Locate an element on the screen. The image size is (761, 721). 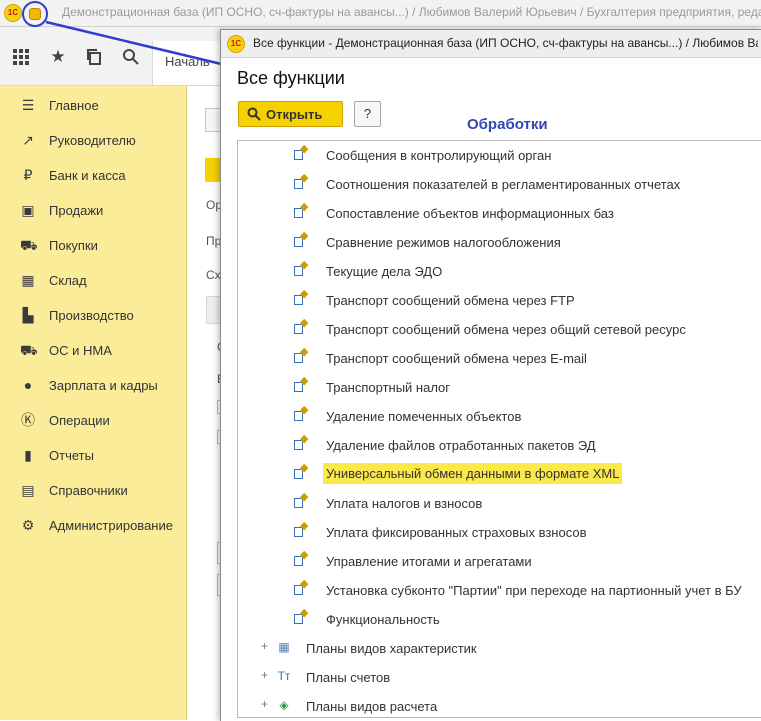
apps-grid-icon is located at coordinates (21, 57).